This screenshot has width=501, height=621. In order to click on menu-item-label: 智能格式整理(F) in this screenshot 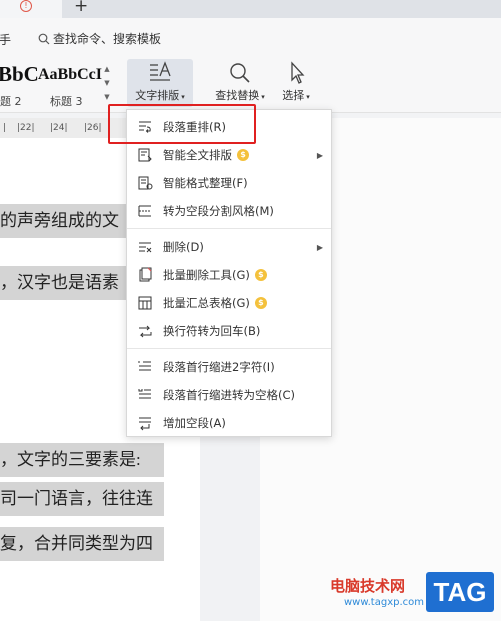, I will do `click(205, 183)`.